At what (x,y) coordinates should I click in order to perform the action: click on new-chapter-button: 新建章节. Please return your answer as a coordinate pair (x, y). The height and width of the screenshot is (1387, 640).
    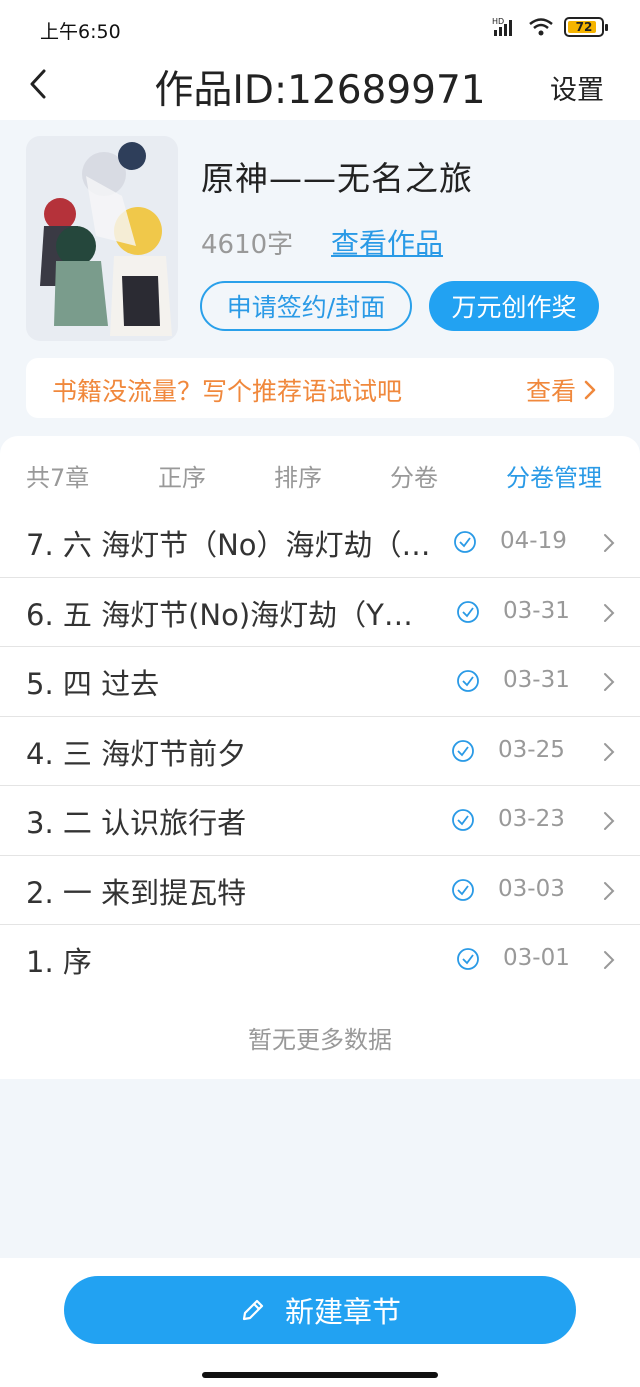
    Looking at the image, I should click on (320, 1310).